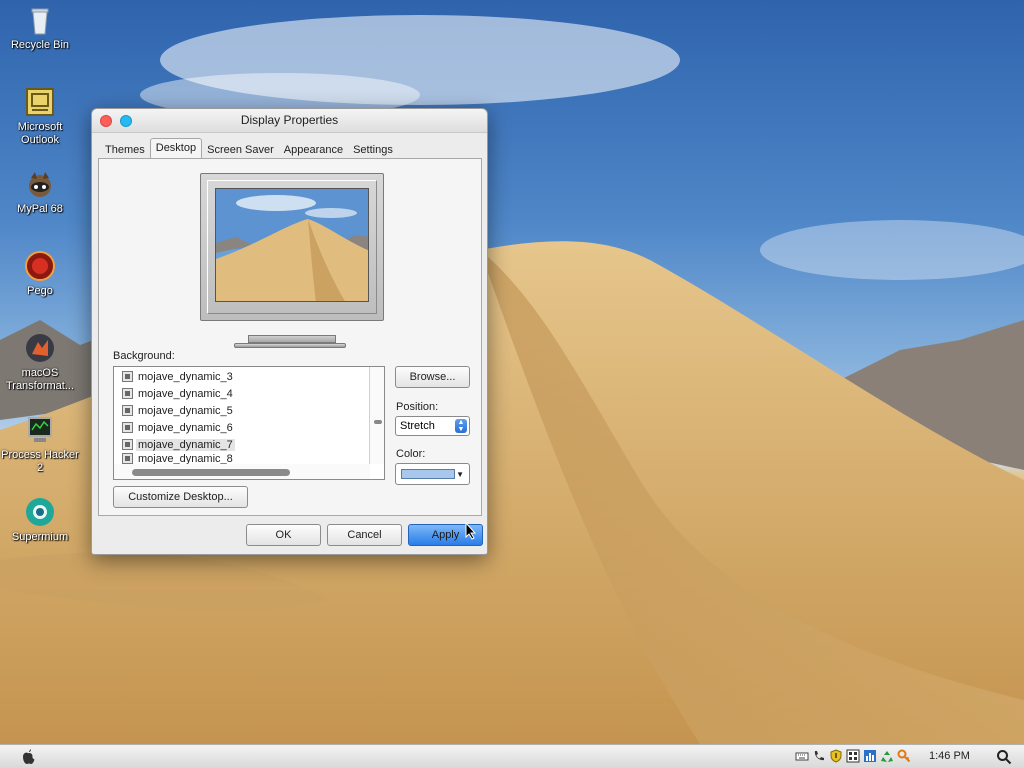 Image resolution: width=1024 pixels, height=768 pixels. Describe the element at coordinates (40, 102) in the screenshot. I see `outlook-icon` at that location.